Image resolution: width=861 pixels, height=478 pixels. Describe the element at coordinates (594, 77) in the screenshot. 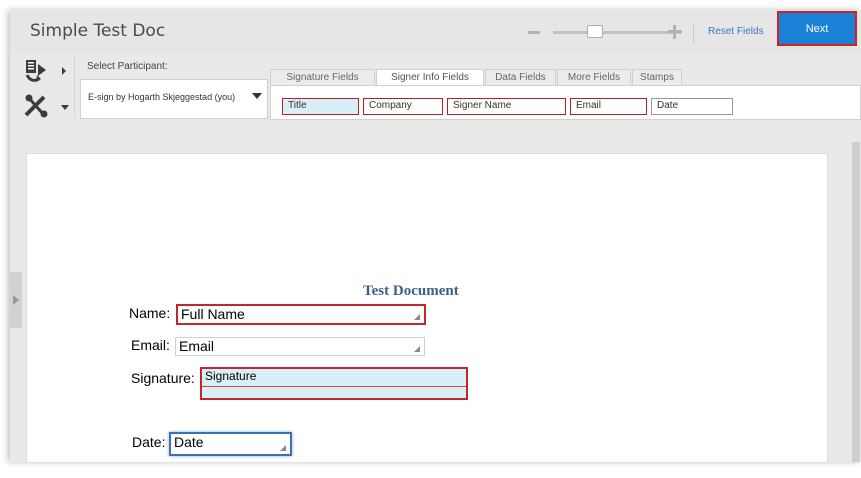

I see `tab-more-fields: More Fields` at that location.